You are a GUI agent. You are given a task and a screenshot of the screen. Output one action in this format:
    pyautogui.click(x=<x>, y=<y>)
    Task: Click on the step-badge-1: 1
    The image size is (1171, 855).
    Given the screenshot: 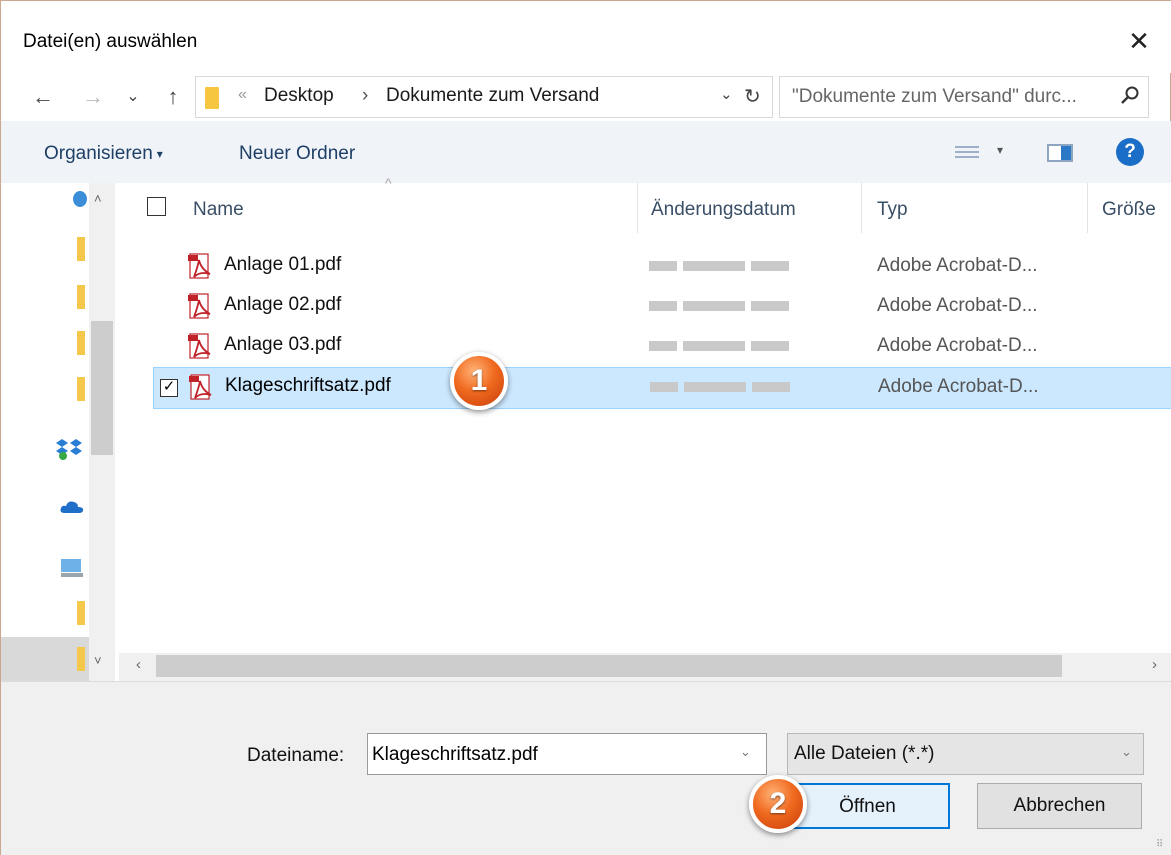 What is the action you would take?
    pyautogui.click(x=479, y=381)
    